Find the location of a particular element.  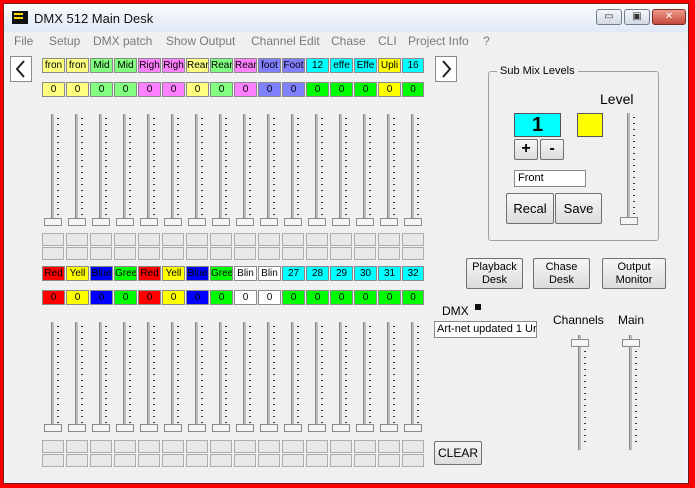

submix-color-swatch is located at coordinates (590, 125).